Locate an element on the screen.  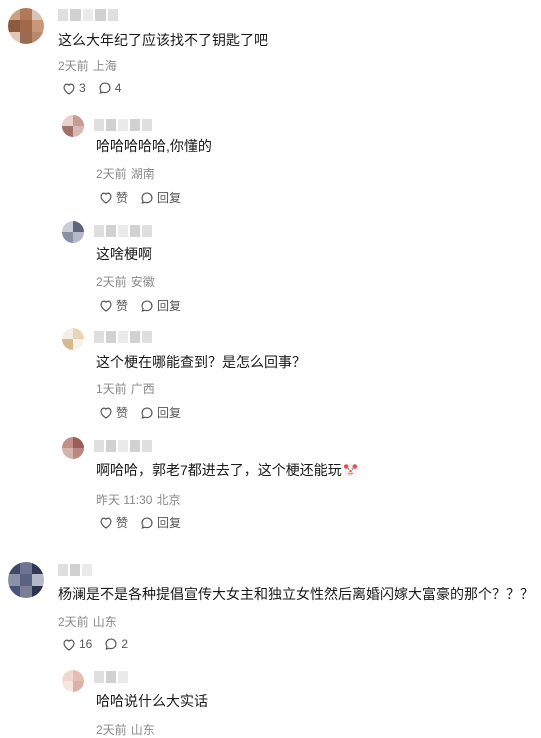
like-button: 3 is located at coordinates (74, 88).